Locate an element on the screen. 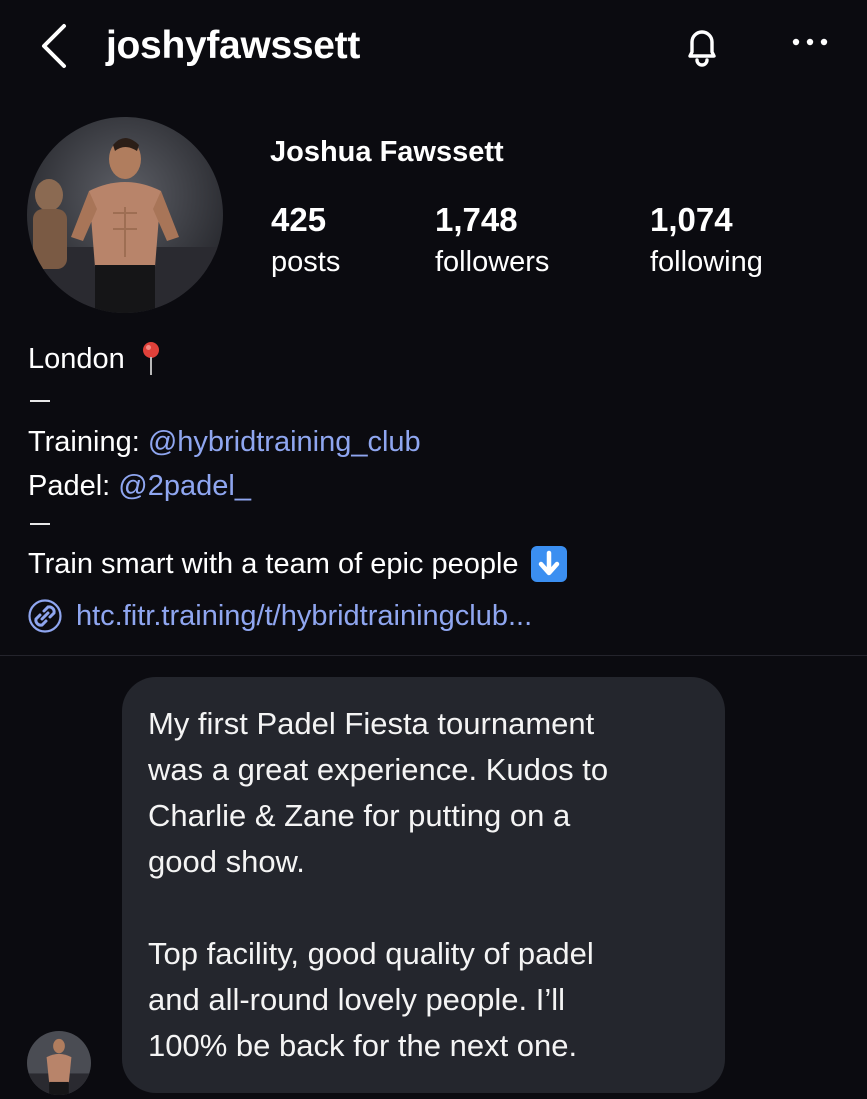  bio-padel-line: Padel: @2padel_ is located at coordinates (139, 486).